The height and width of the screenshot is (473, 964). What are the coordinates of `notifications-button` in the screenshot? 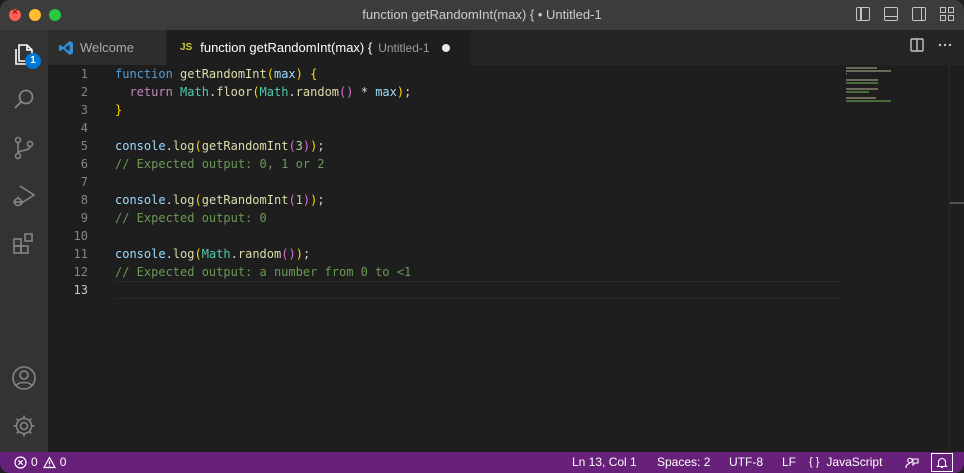 It's located at (942, 462).